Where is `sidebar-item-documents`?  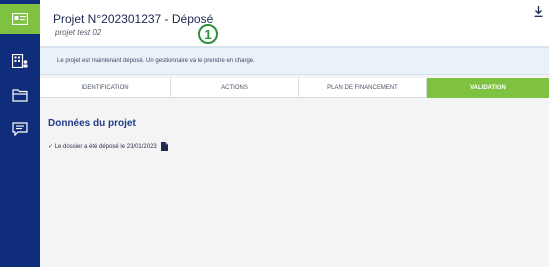 sidebar-item-documents is located at coordinates (20, 95).